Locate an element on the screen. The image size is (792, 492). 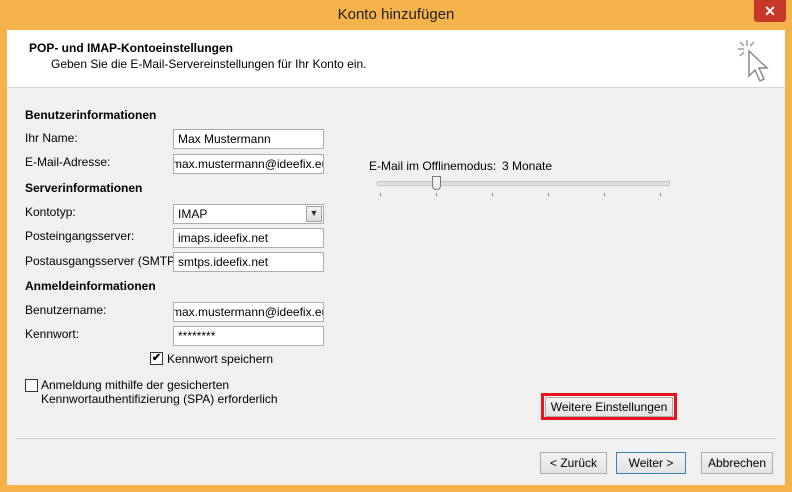
offline-slider-thumb is located at coordinates (436, 183).